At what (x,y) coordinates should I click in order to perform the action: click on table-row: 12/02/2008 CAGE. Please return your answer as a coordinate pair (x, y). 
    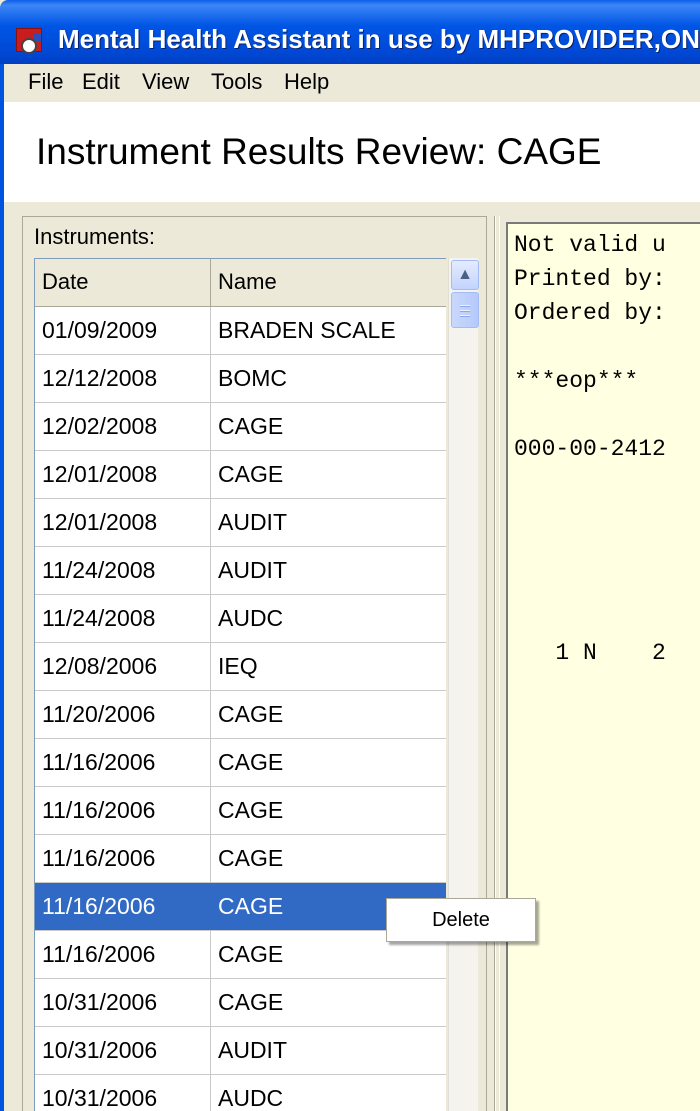
    Looking at the image, I should click on (240, 427).